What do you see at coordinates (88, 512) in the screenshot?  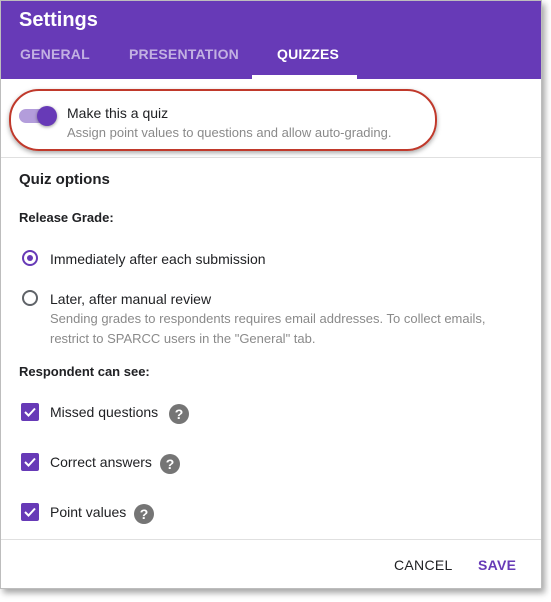 I see `point-values-label: Point values` at bounding box center [88, 512].